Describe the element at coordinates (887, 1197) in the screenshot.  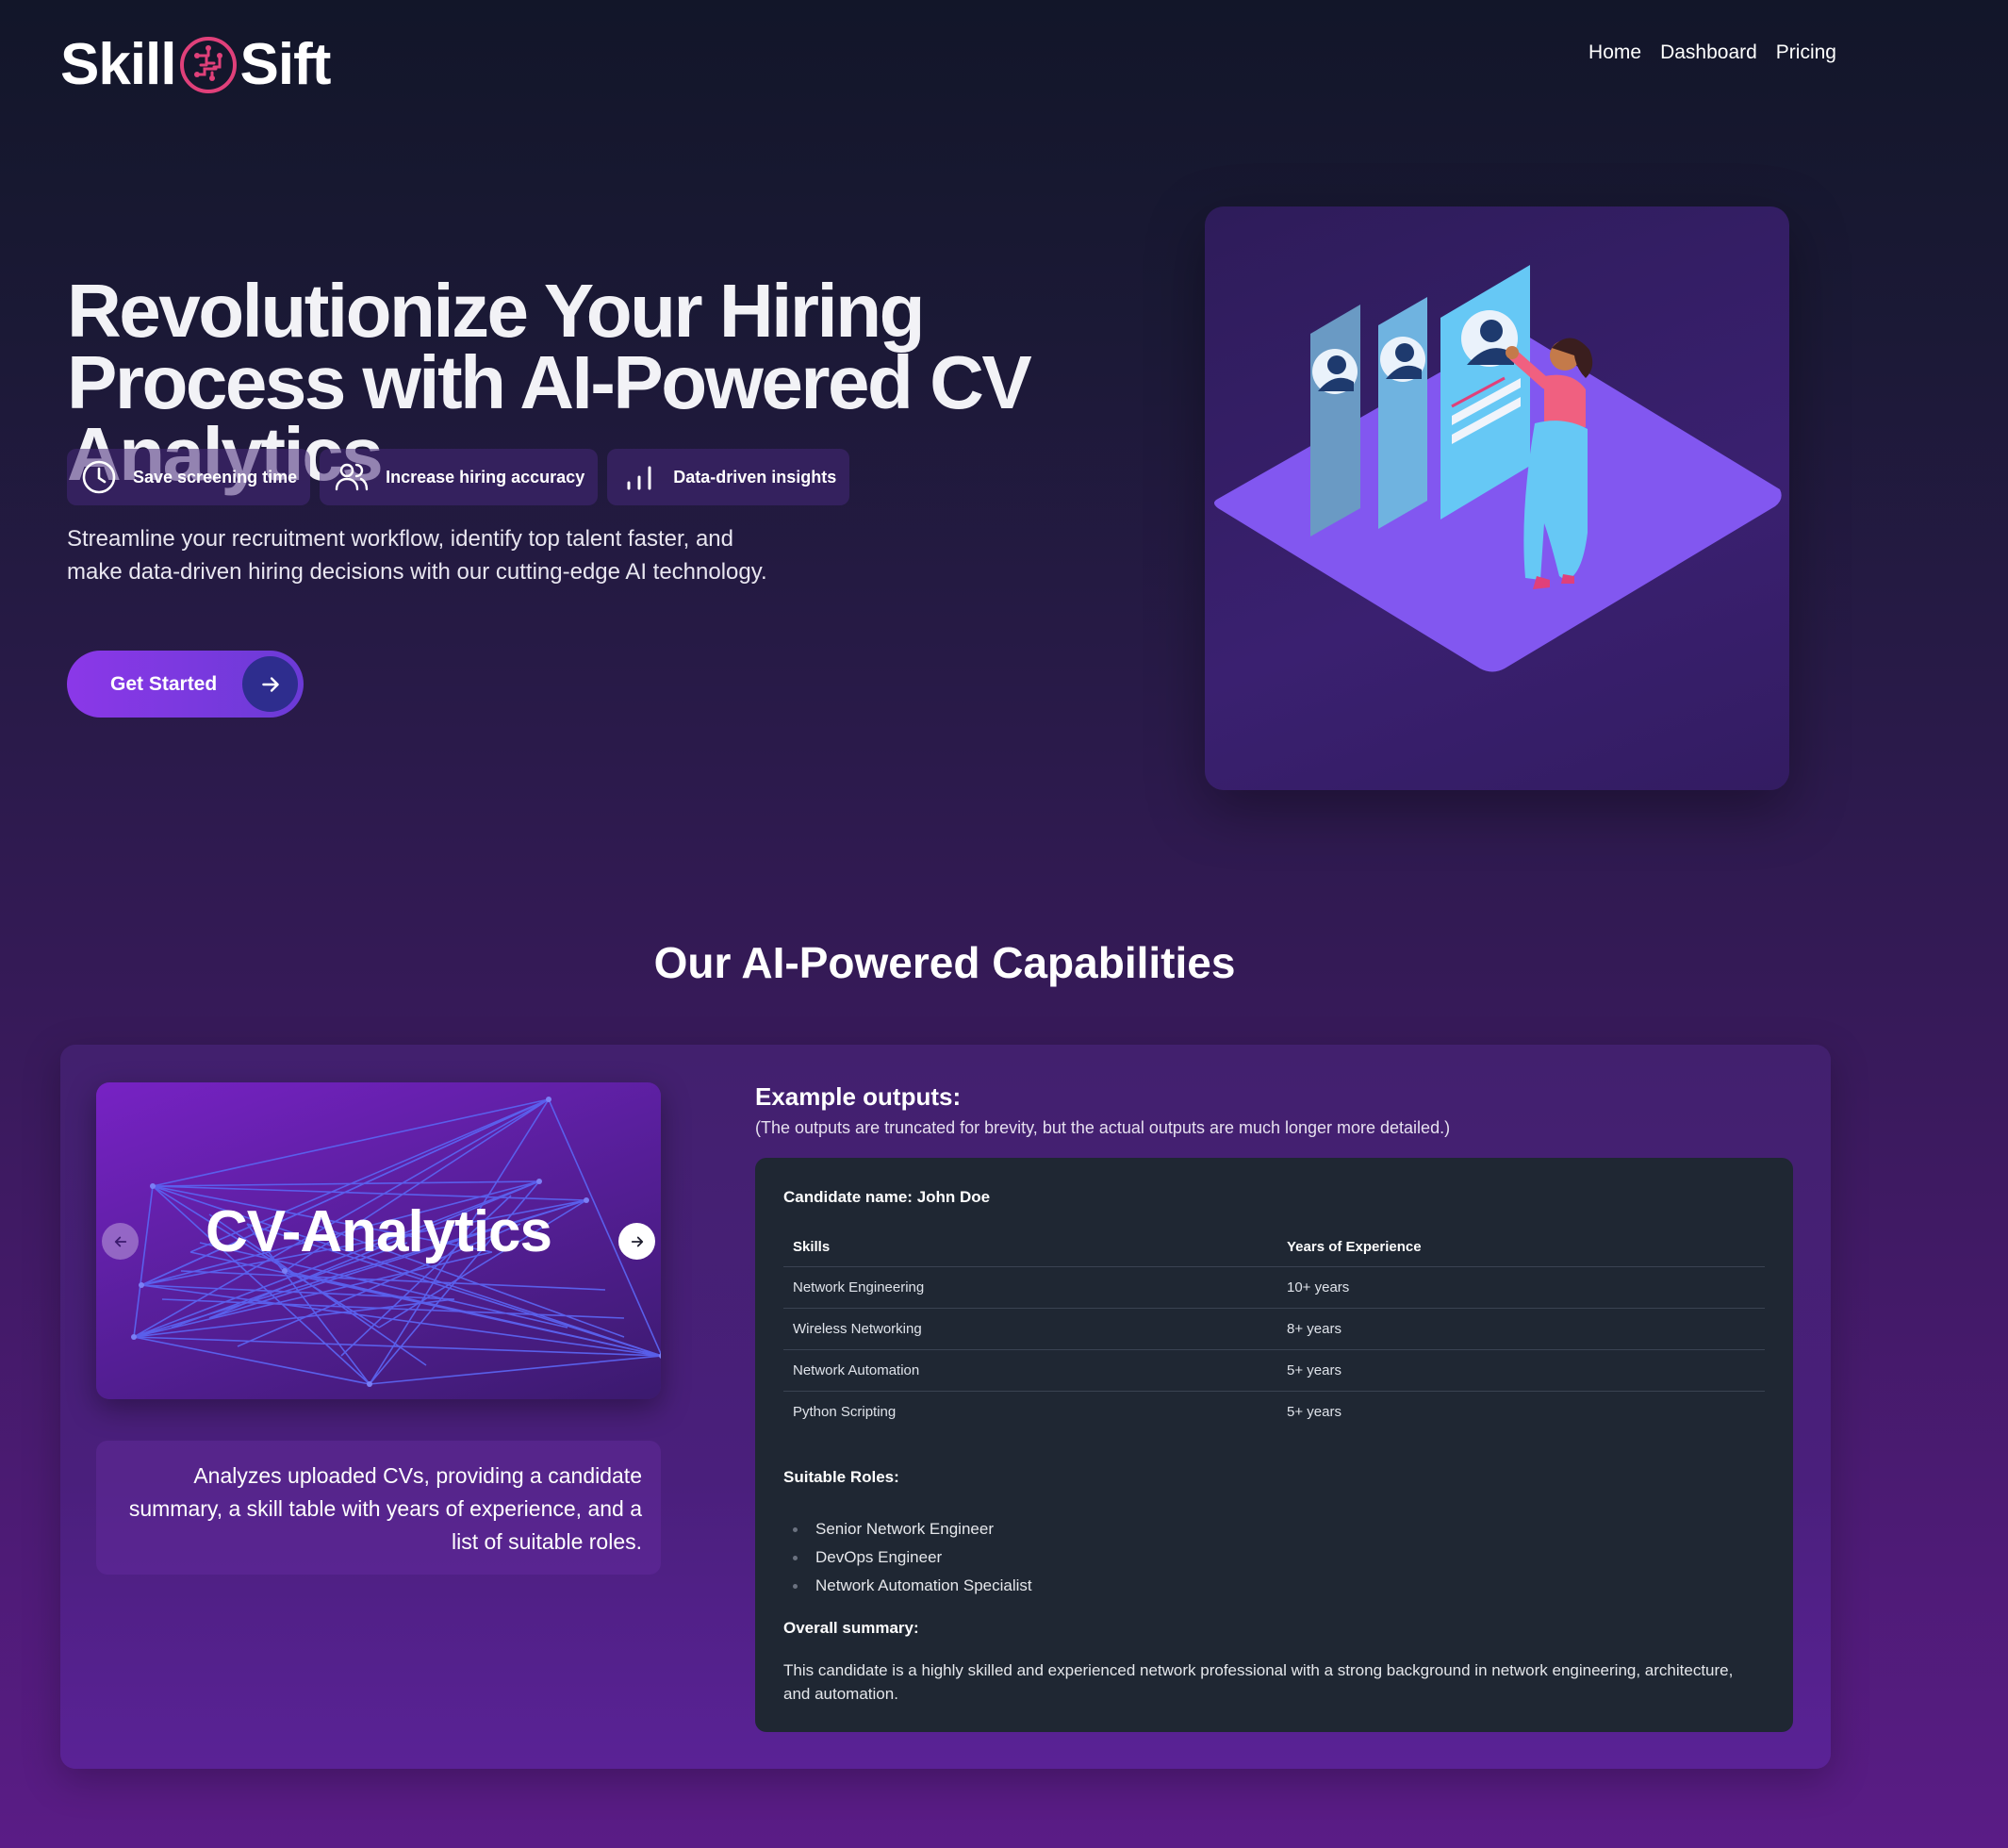
I see `candidate-name: Candidate name: John Doe` at that location.